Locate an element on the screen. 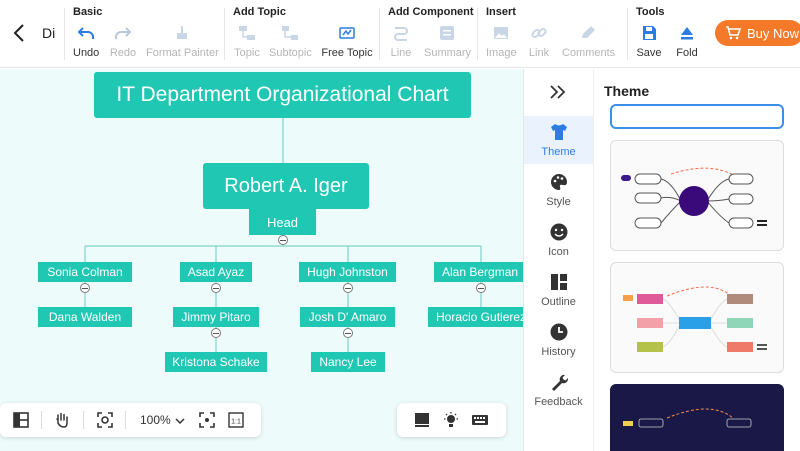 The width and height of the screenshot is (800, 451). person-node: Dana Walden is located at coordinates (85, 317).